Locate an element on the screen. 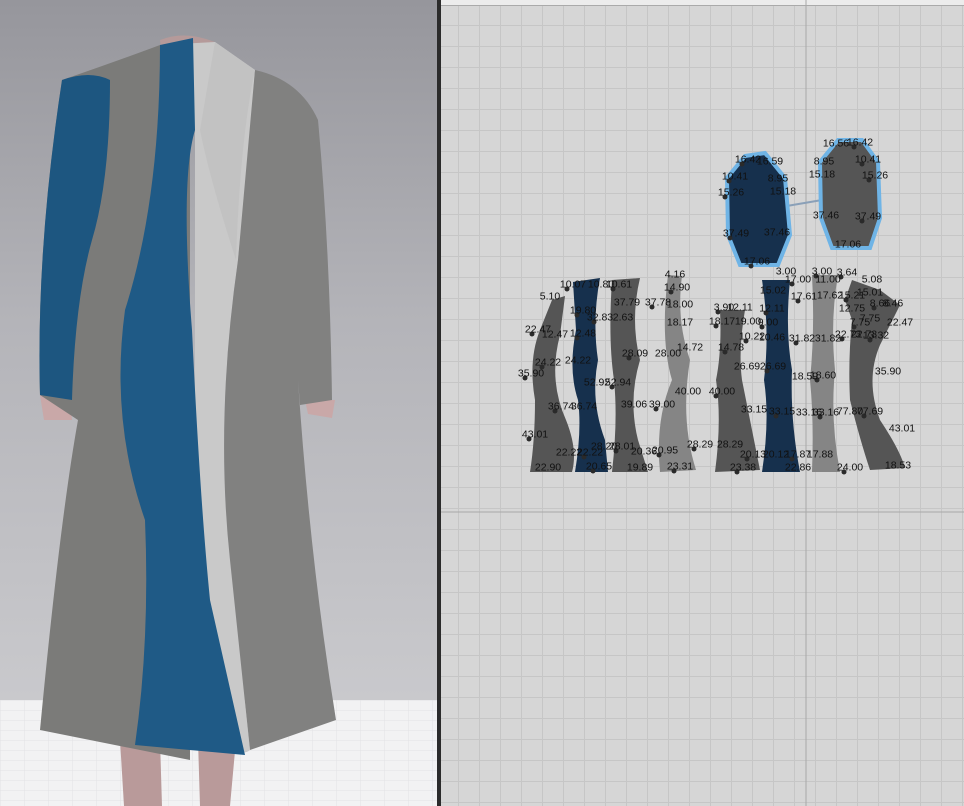 This screenshot has height=806, width=964. panel-measurement-label: 18.53 is located at coordinates (898, 465).